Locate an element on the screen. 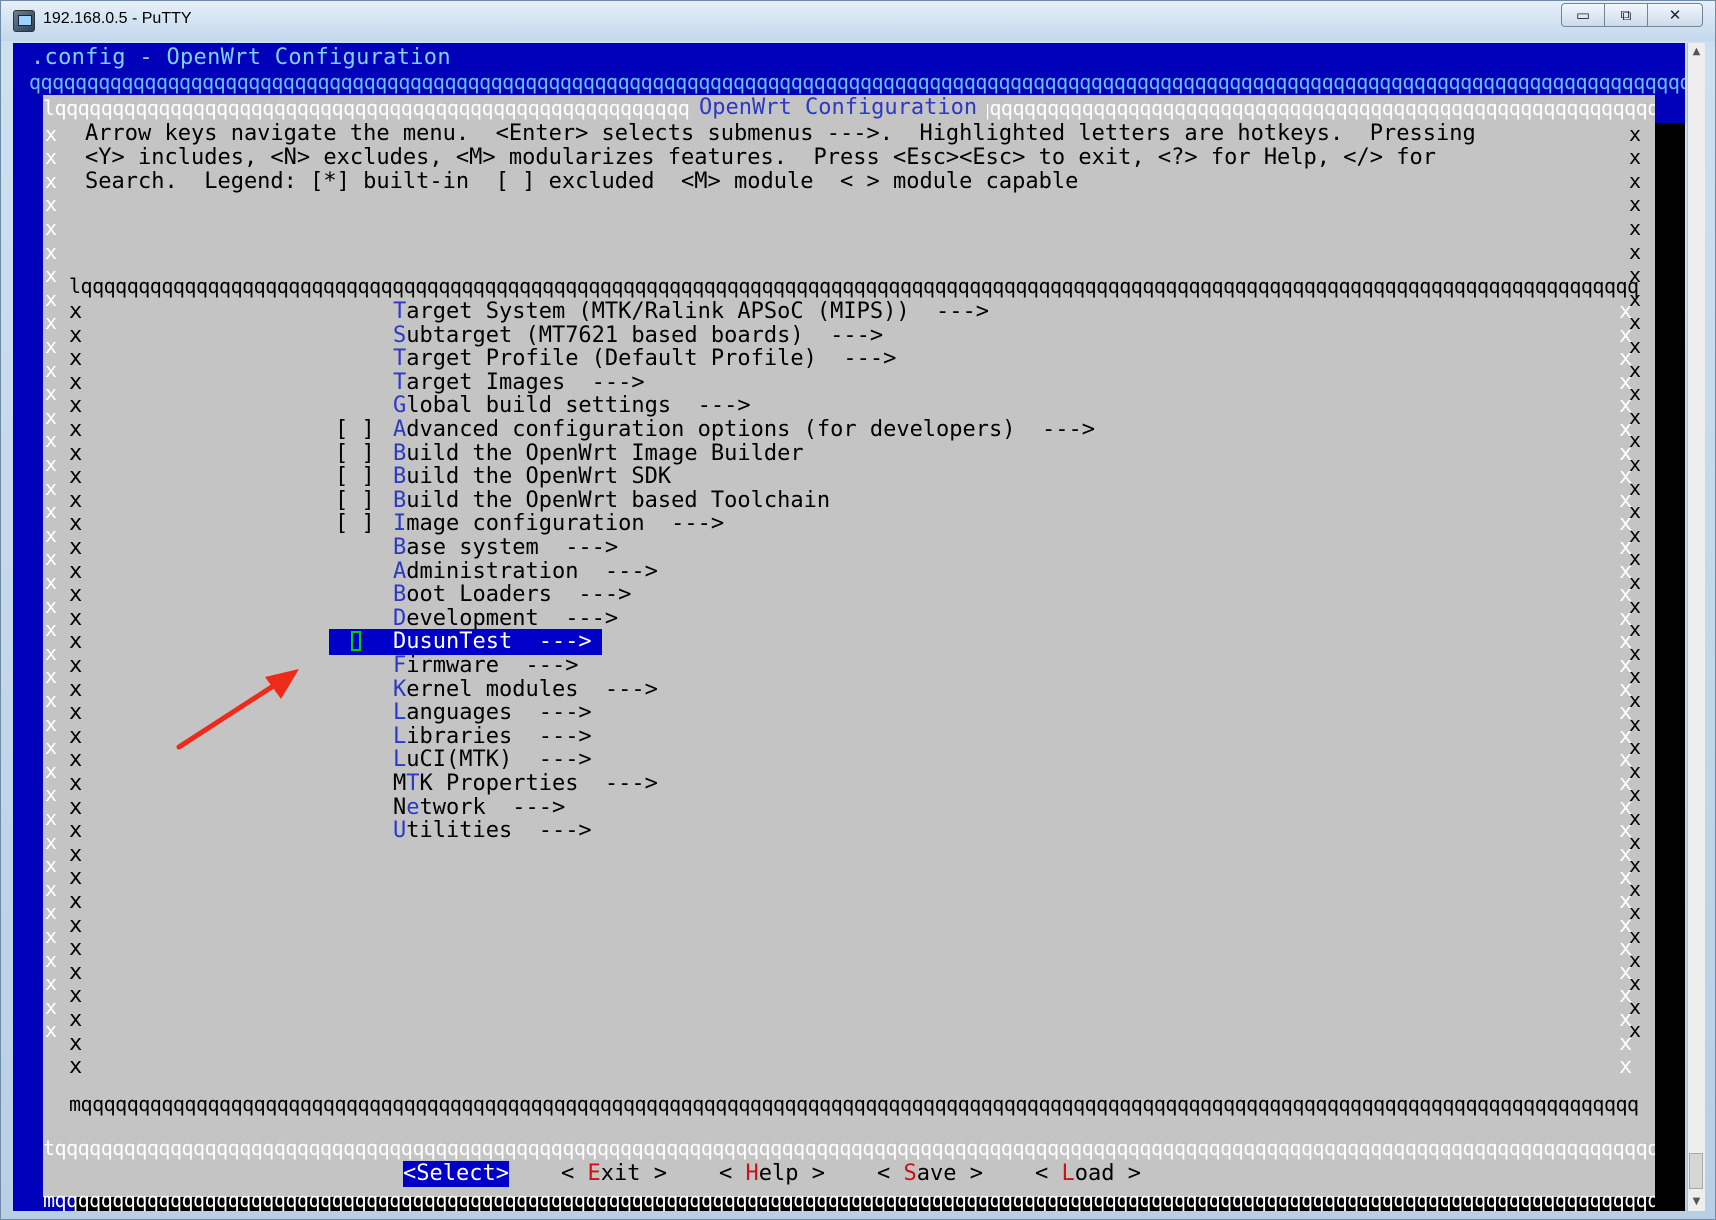 Image resolution: width=1716 pixels, height=1220 pixels. menu-item-label: irmware ---> is located at coordinates (492, 665).